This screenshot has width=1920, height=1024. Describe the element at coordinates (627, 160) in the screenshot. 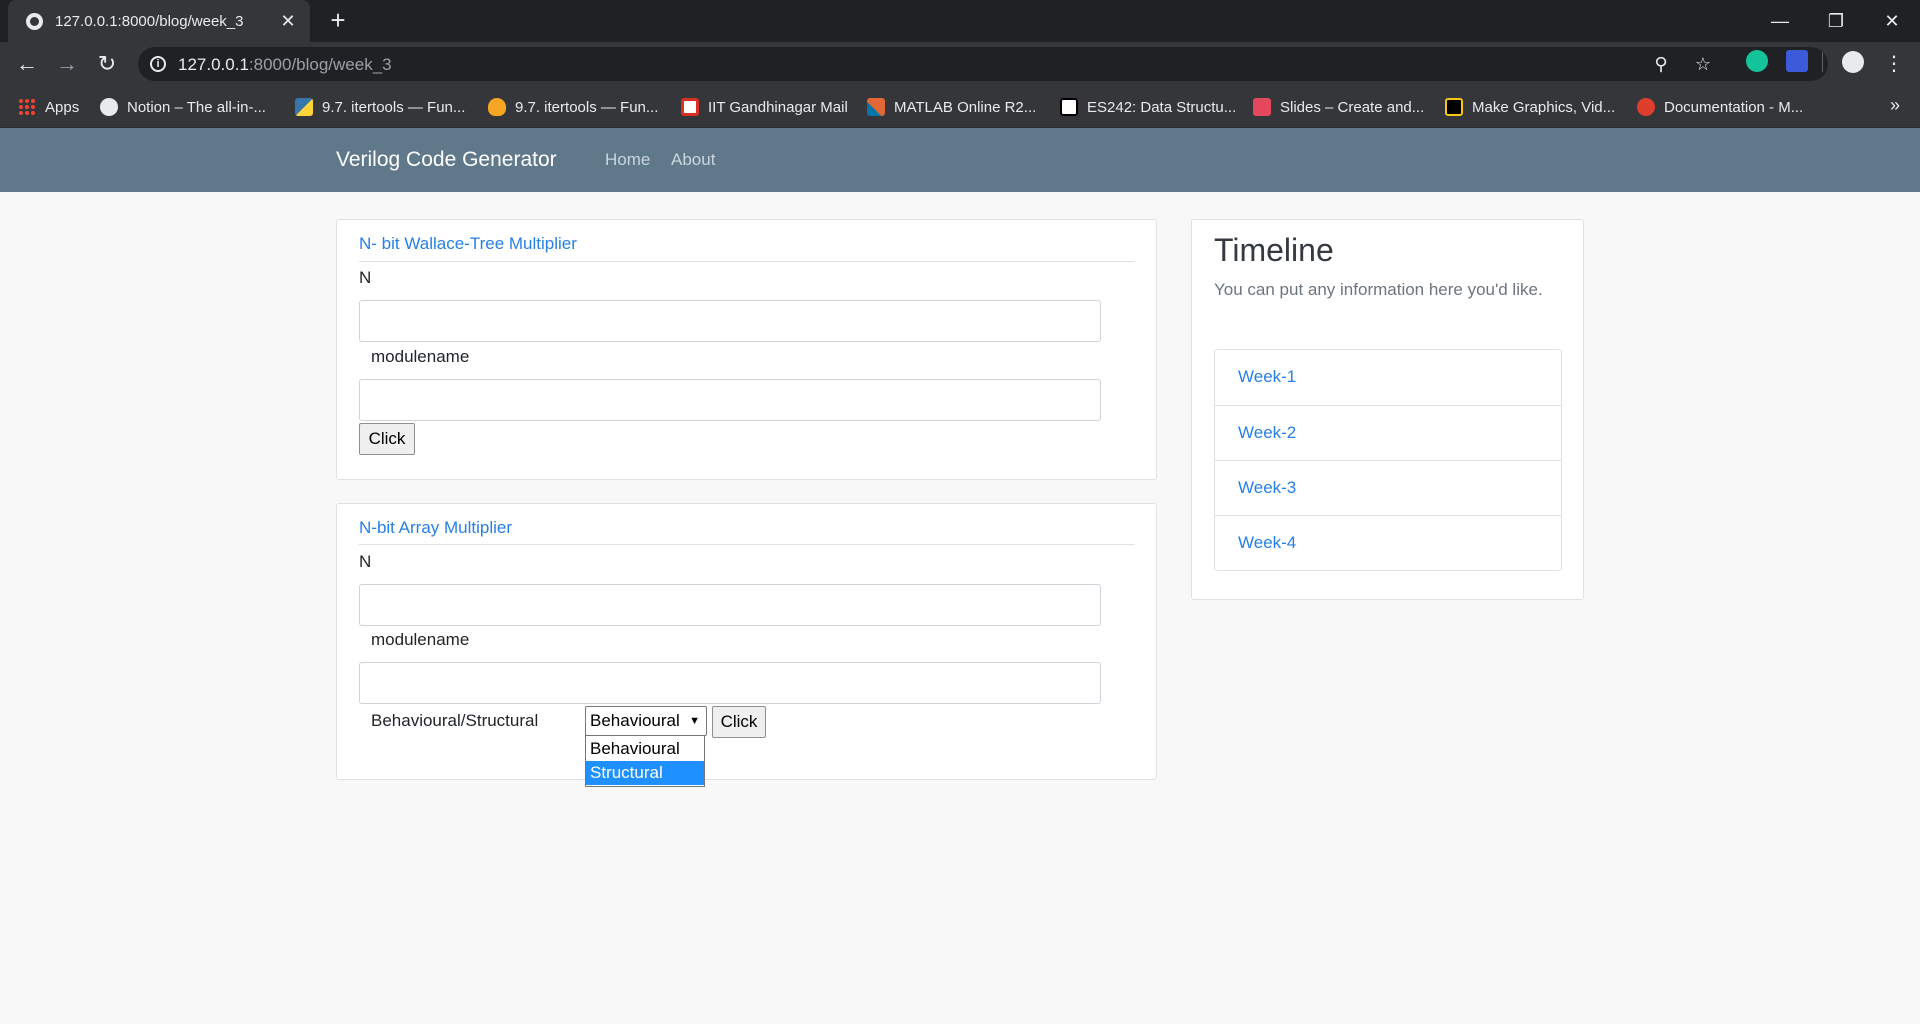

I see `nav-home: Home` at that location.